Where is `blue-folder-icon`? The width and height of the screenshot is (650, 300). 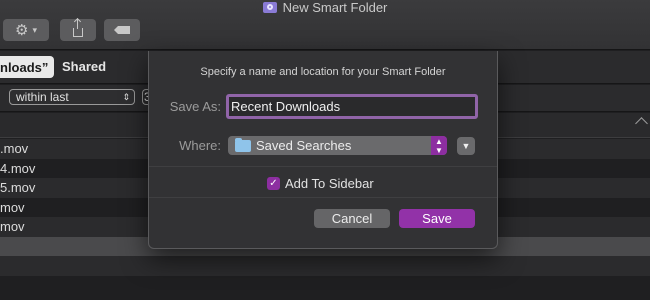 blue-folder-icon is located at coordinates (243, 144).